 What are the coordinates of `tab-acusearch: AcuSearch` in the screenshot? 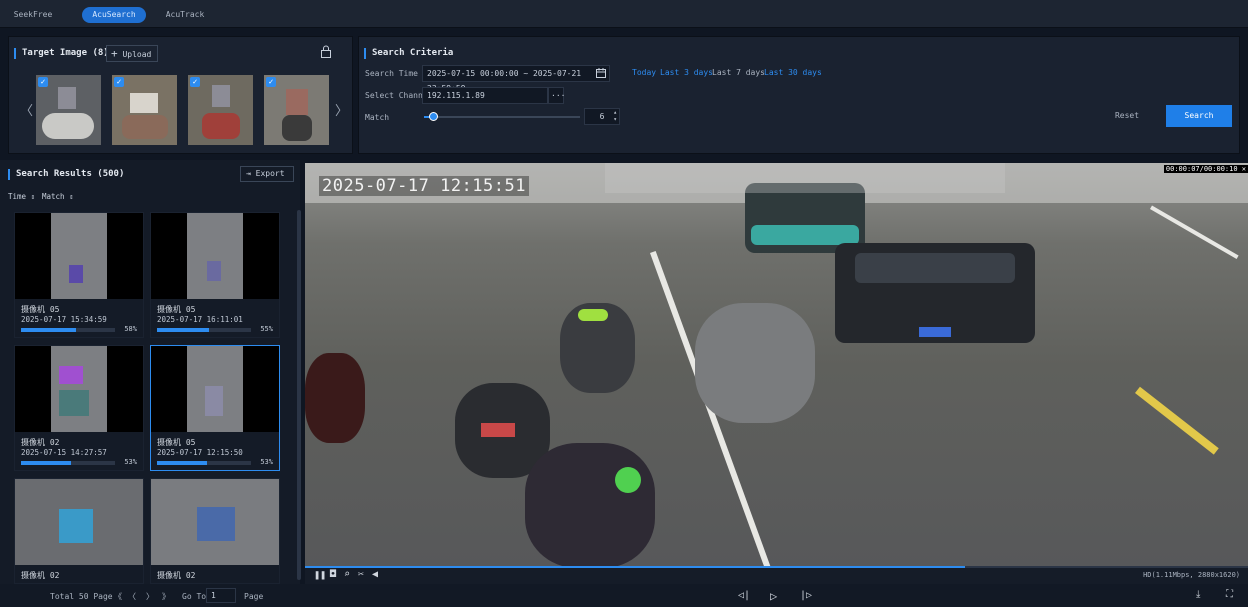 It's located at (114, 15).